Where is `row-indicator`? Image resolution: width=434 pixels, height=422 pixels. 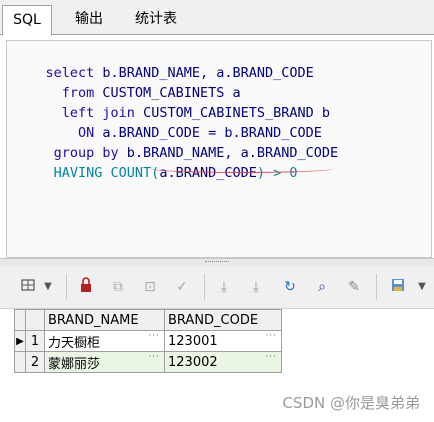 row-indicator is located at coordinates (20, 362).